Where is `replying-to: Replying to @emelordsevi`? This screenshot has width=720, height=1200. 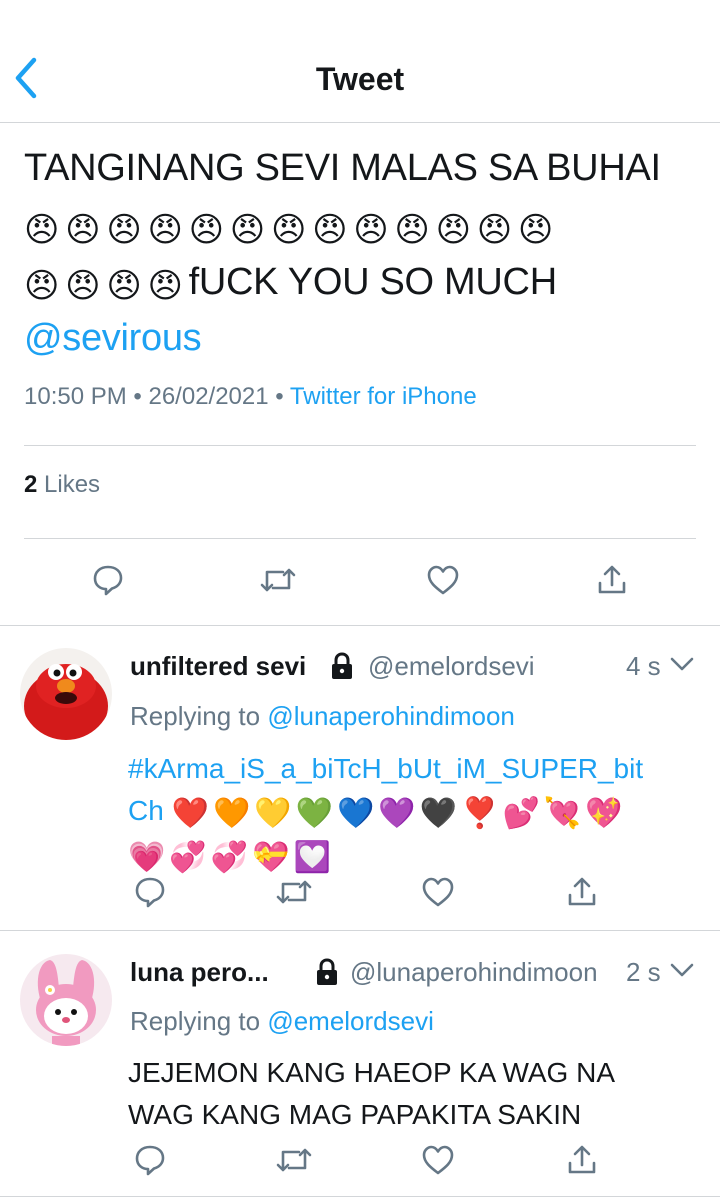 replying-to: Replying to @emelordsevi is located at coordinates (282, 1021).